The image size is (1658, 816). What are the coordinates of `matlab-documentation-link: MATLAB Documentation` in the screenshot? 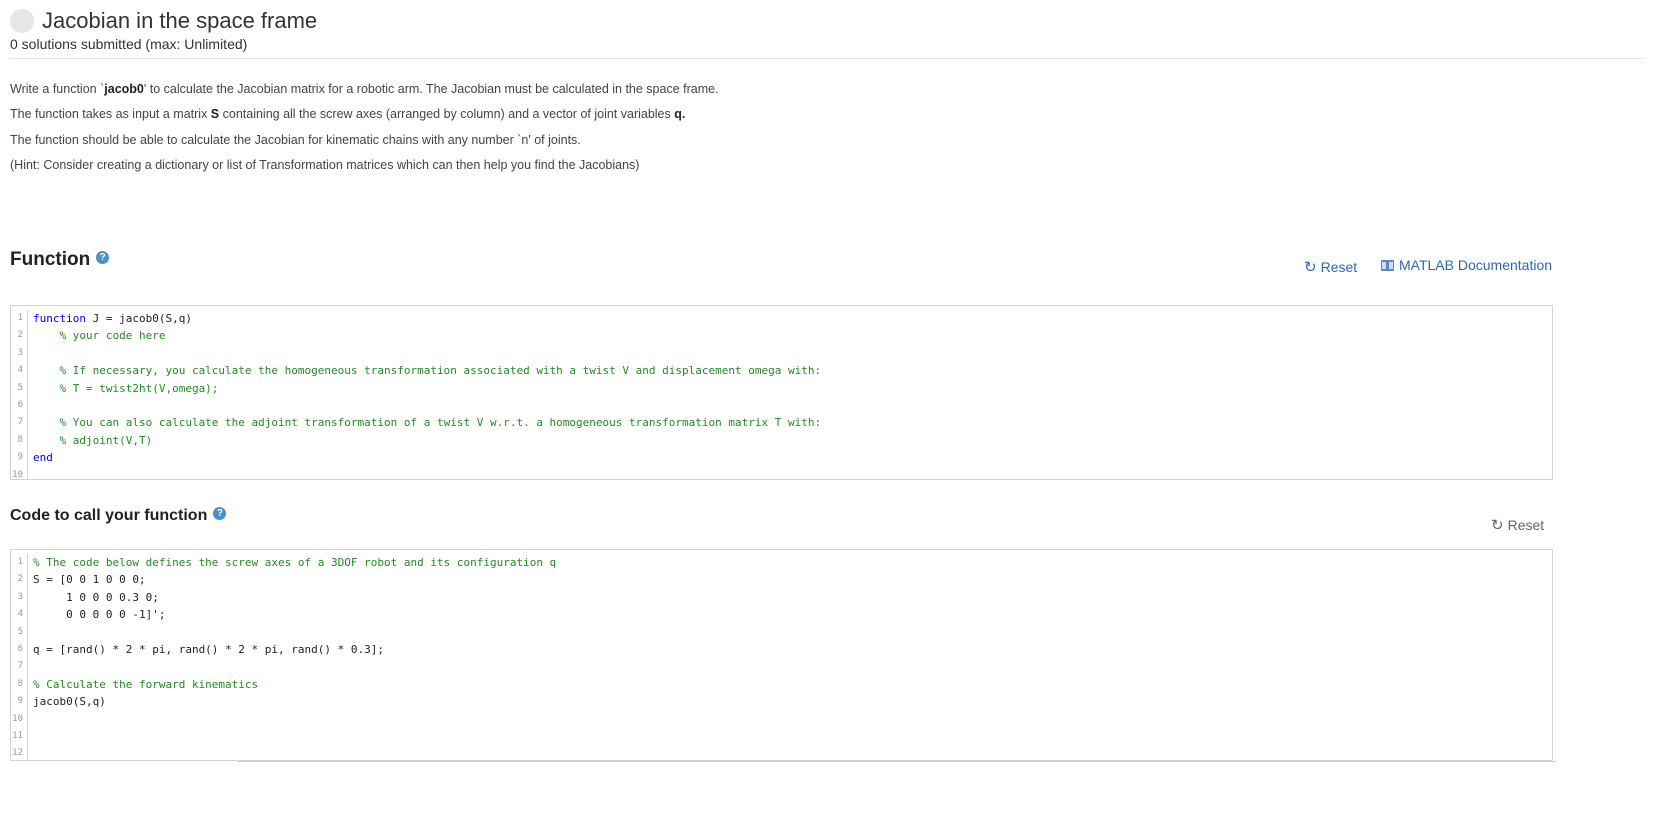 It's located at (1466, 265).